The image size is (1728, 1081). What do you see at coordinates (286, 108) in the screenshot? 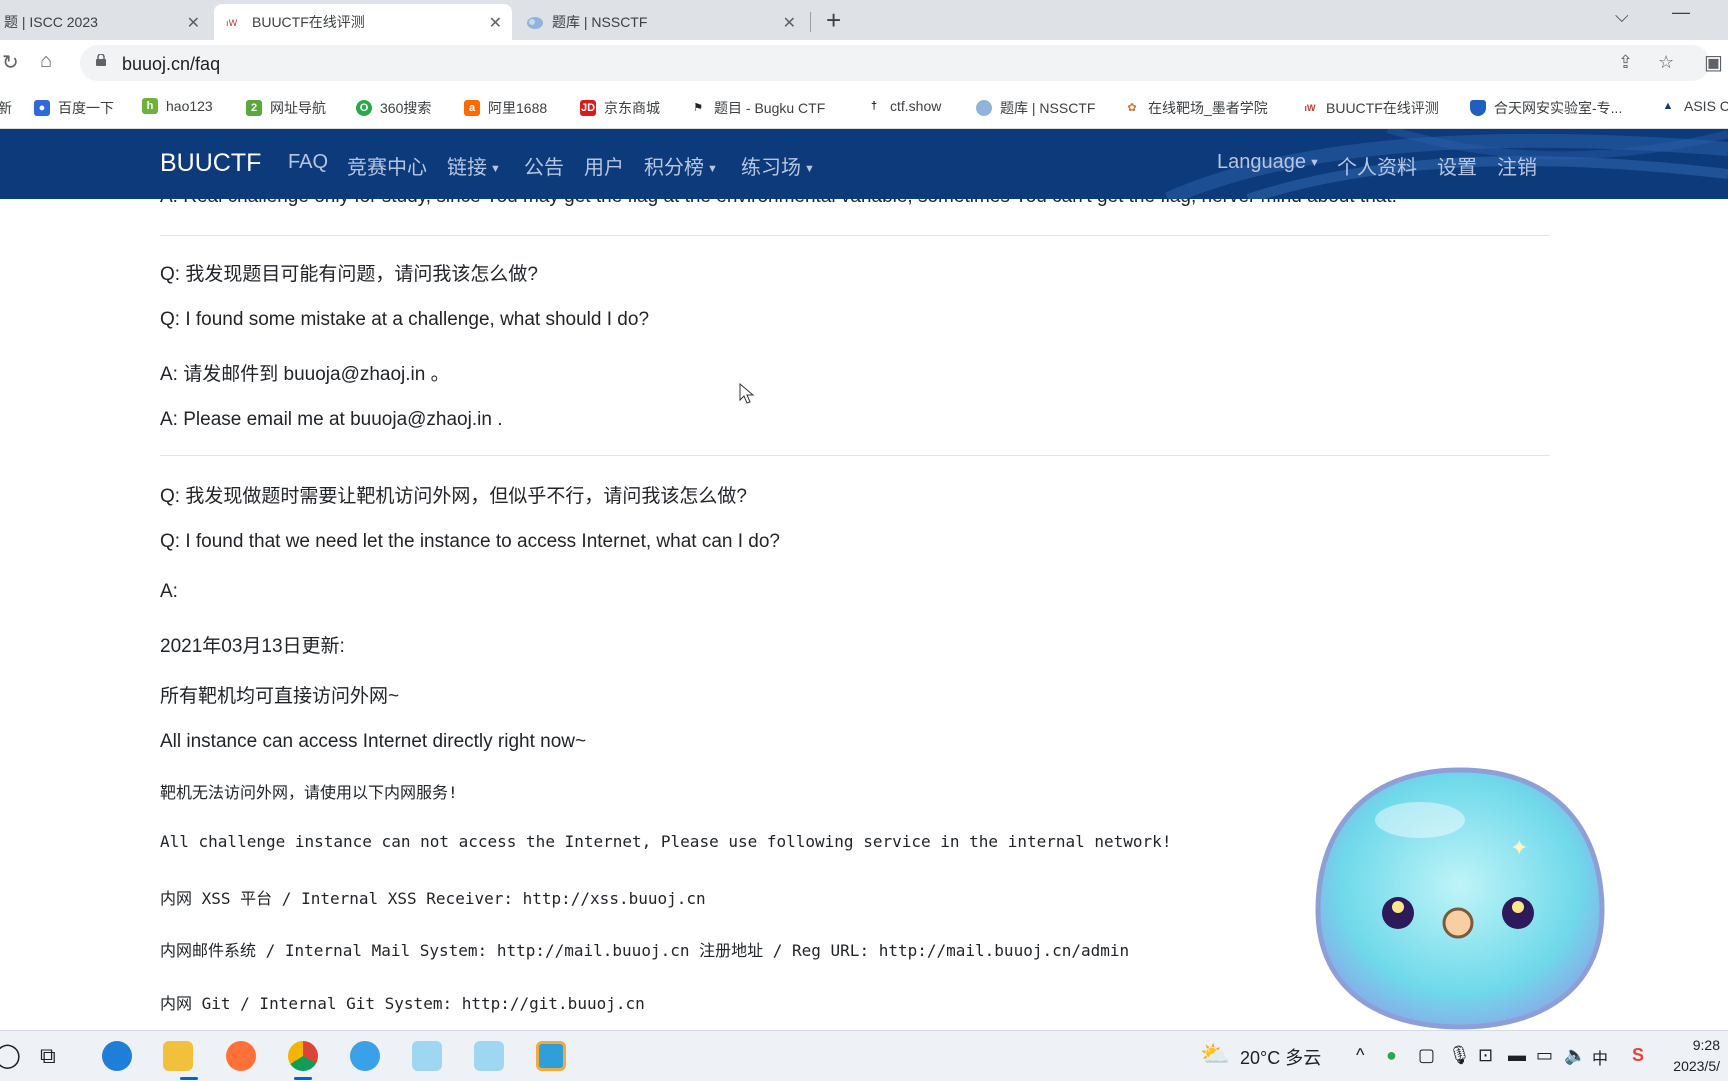
I see `bookmark-2345: 2 网址导航` at bounding box center [286, 108].